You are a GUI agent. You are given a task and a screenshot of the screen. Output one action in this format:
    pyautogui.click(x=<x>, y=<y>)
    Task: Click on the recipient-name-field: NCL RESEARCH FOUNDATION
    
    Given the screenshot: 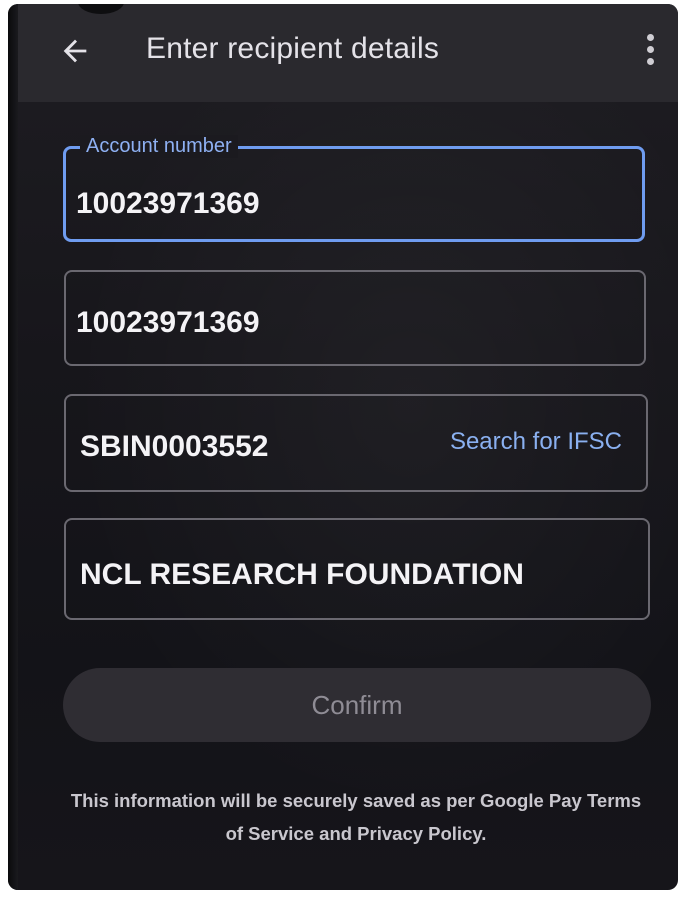 What is the action you would take?
    pyautogui.click(x=357, y=569)
    